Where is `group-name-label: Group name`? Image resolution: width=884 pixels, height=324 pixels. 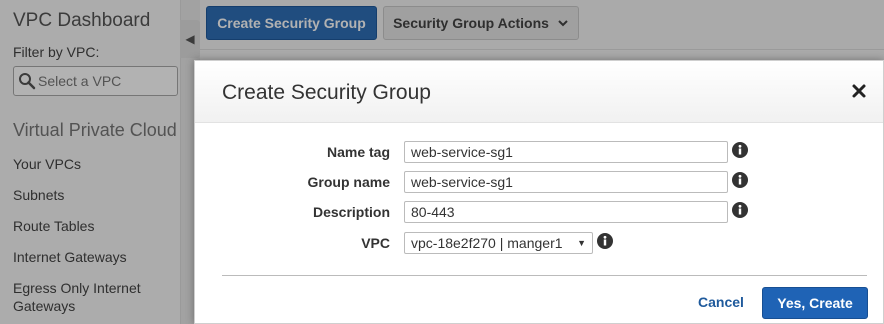 group-name-label: Group name is located at coordinates (348, 182).